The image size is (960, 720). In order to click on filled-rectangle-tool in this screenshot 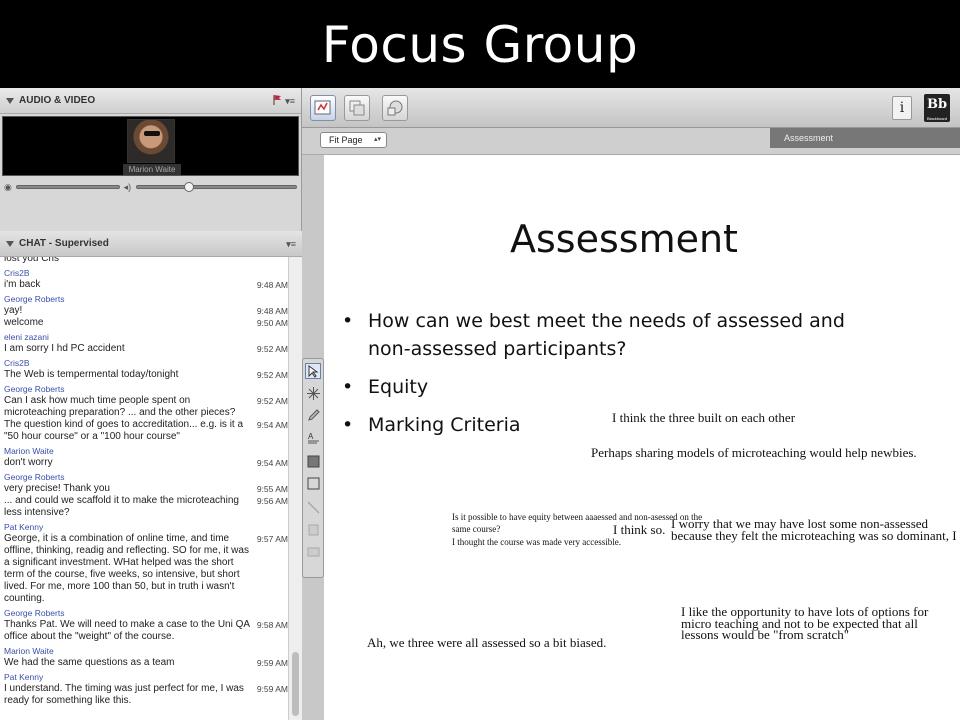, I will do `click(313, 461)`.